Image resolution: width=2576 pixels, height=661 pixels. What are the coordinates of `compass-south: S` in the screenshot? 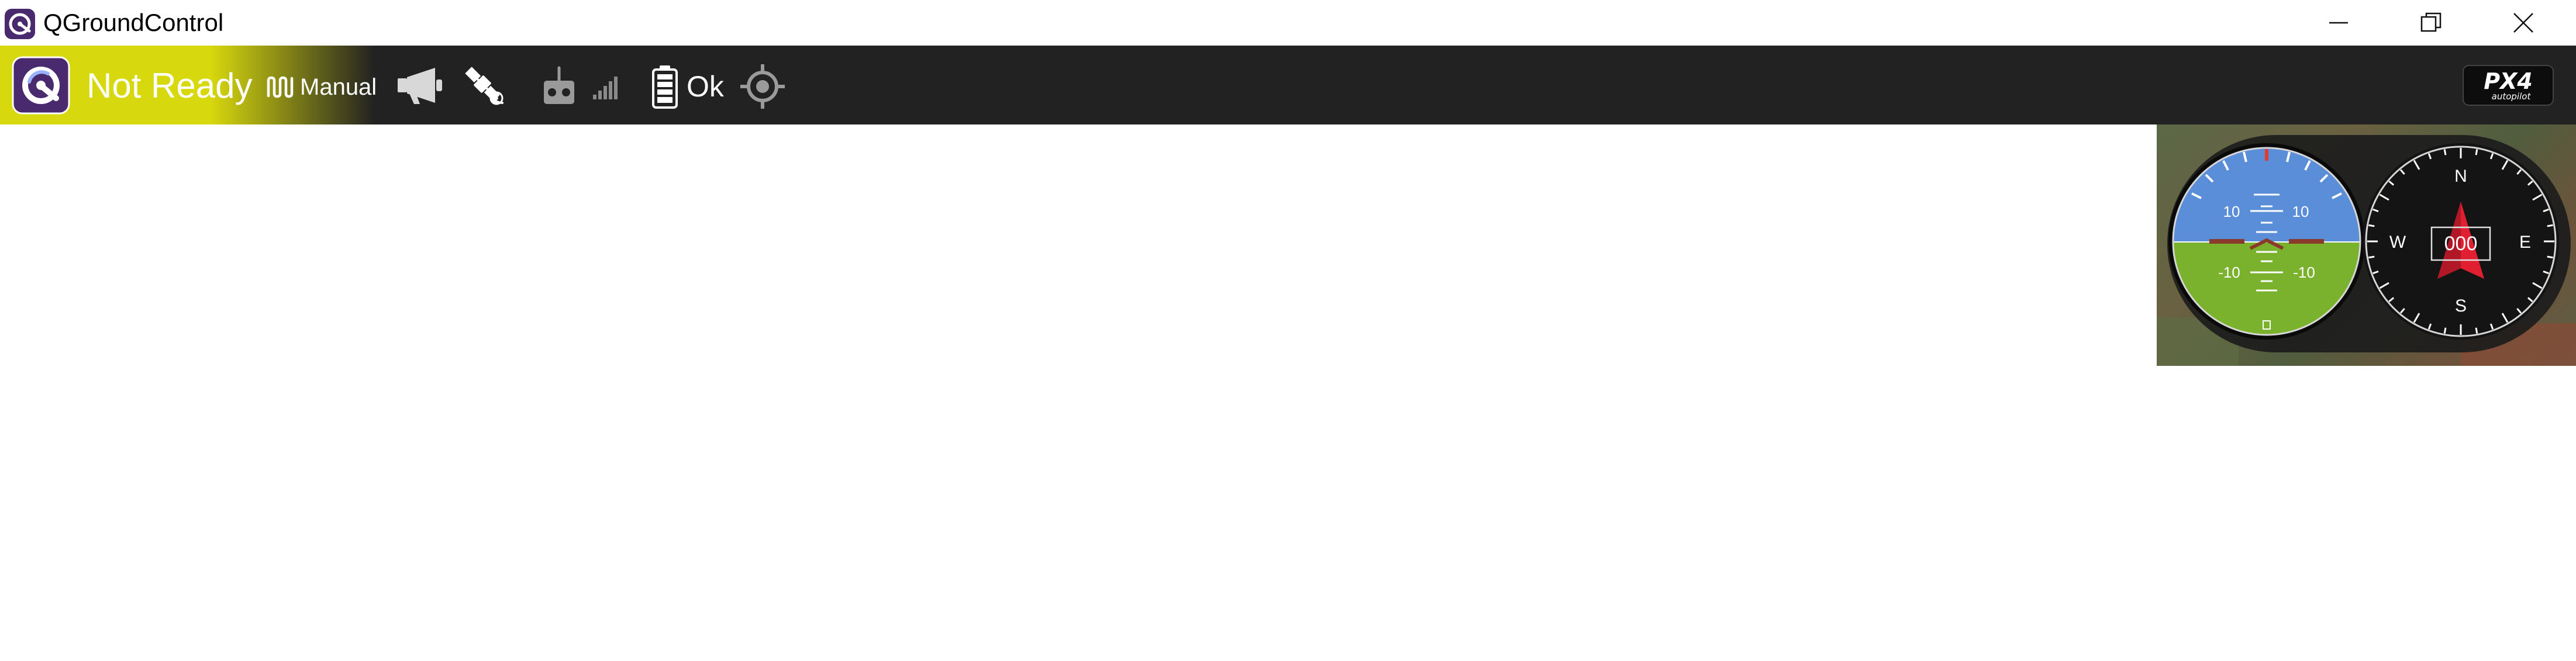 It's located at (2461, 306).